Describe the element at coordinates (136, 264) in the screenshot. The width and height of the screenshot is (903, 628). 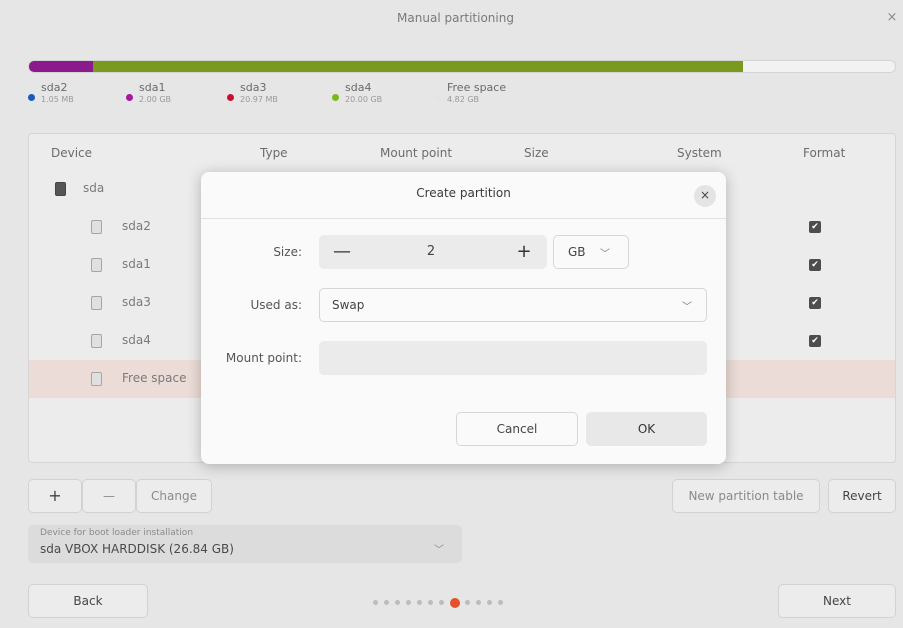
I see `device-label: sda1` at that location.